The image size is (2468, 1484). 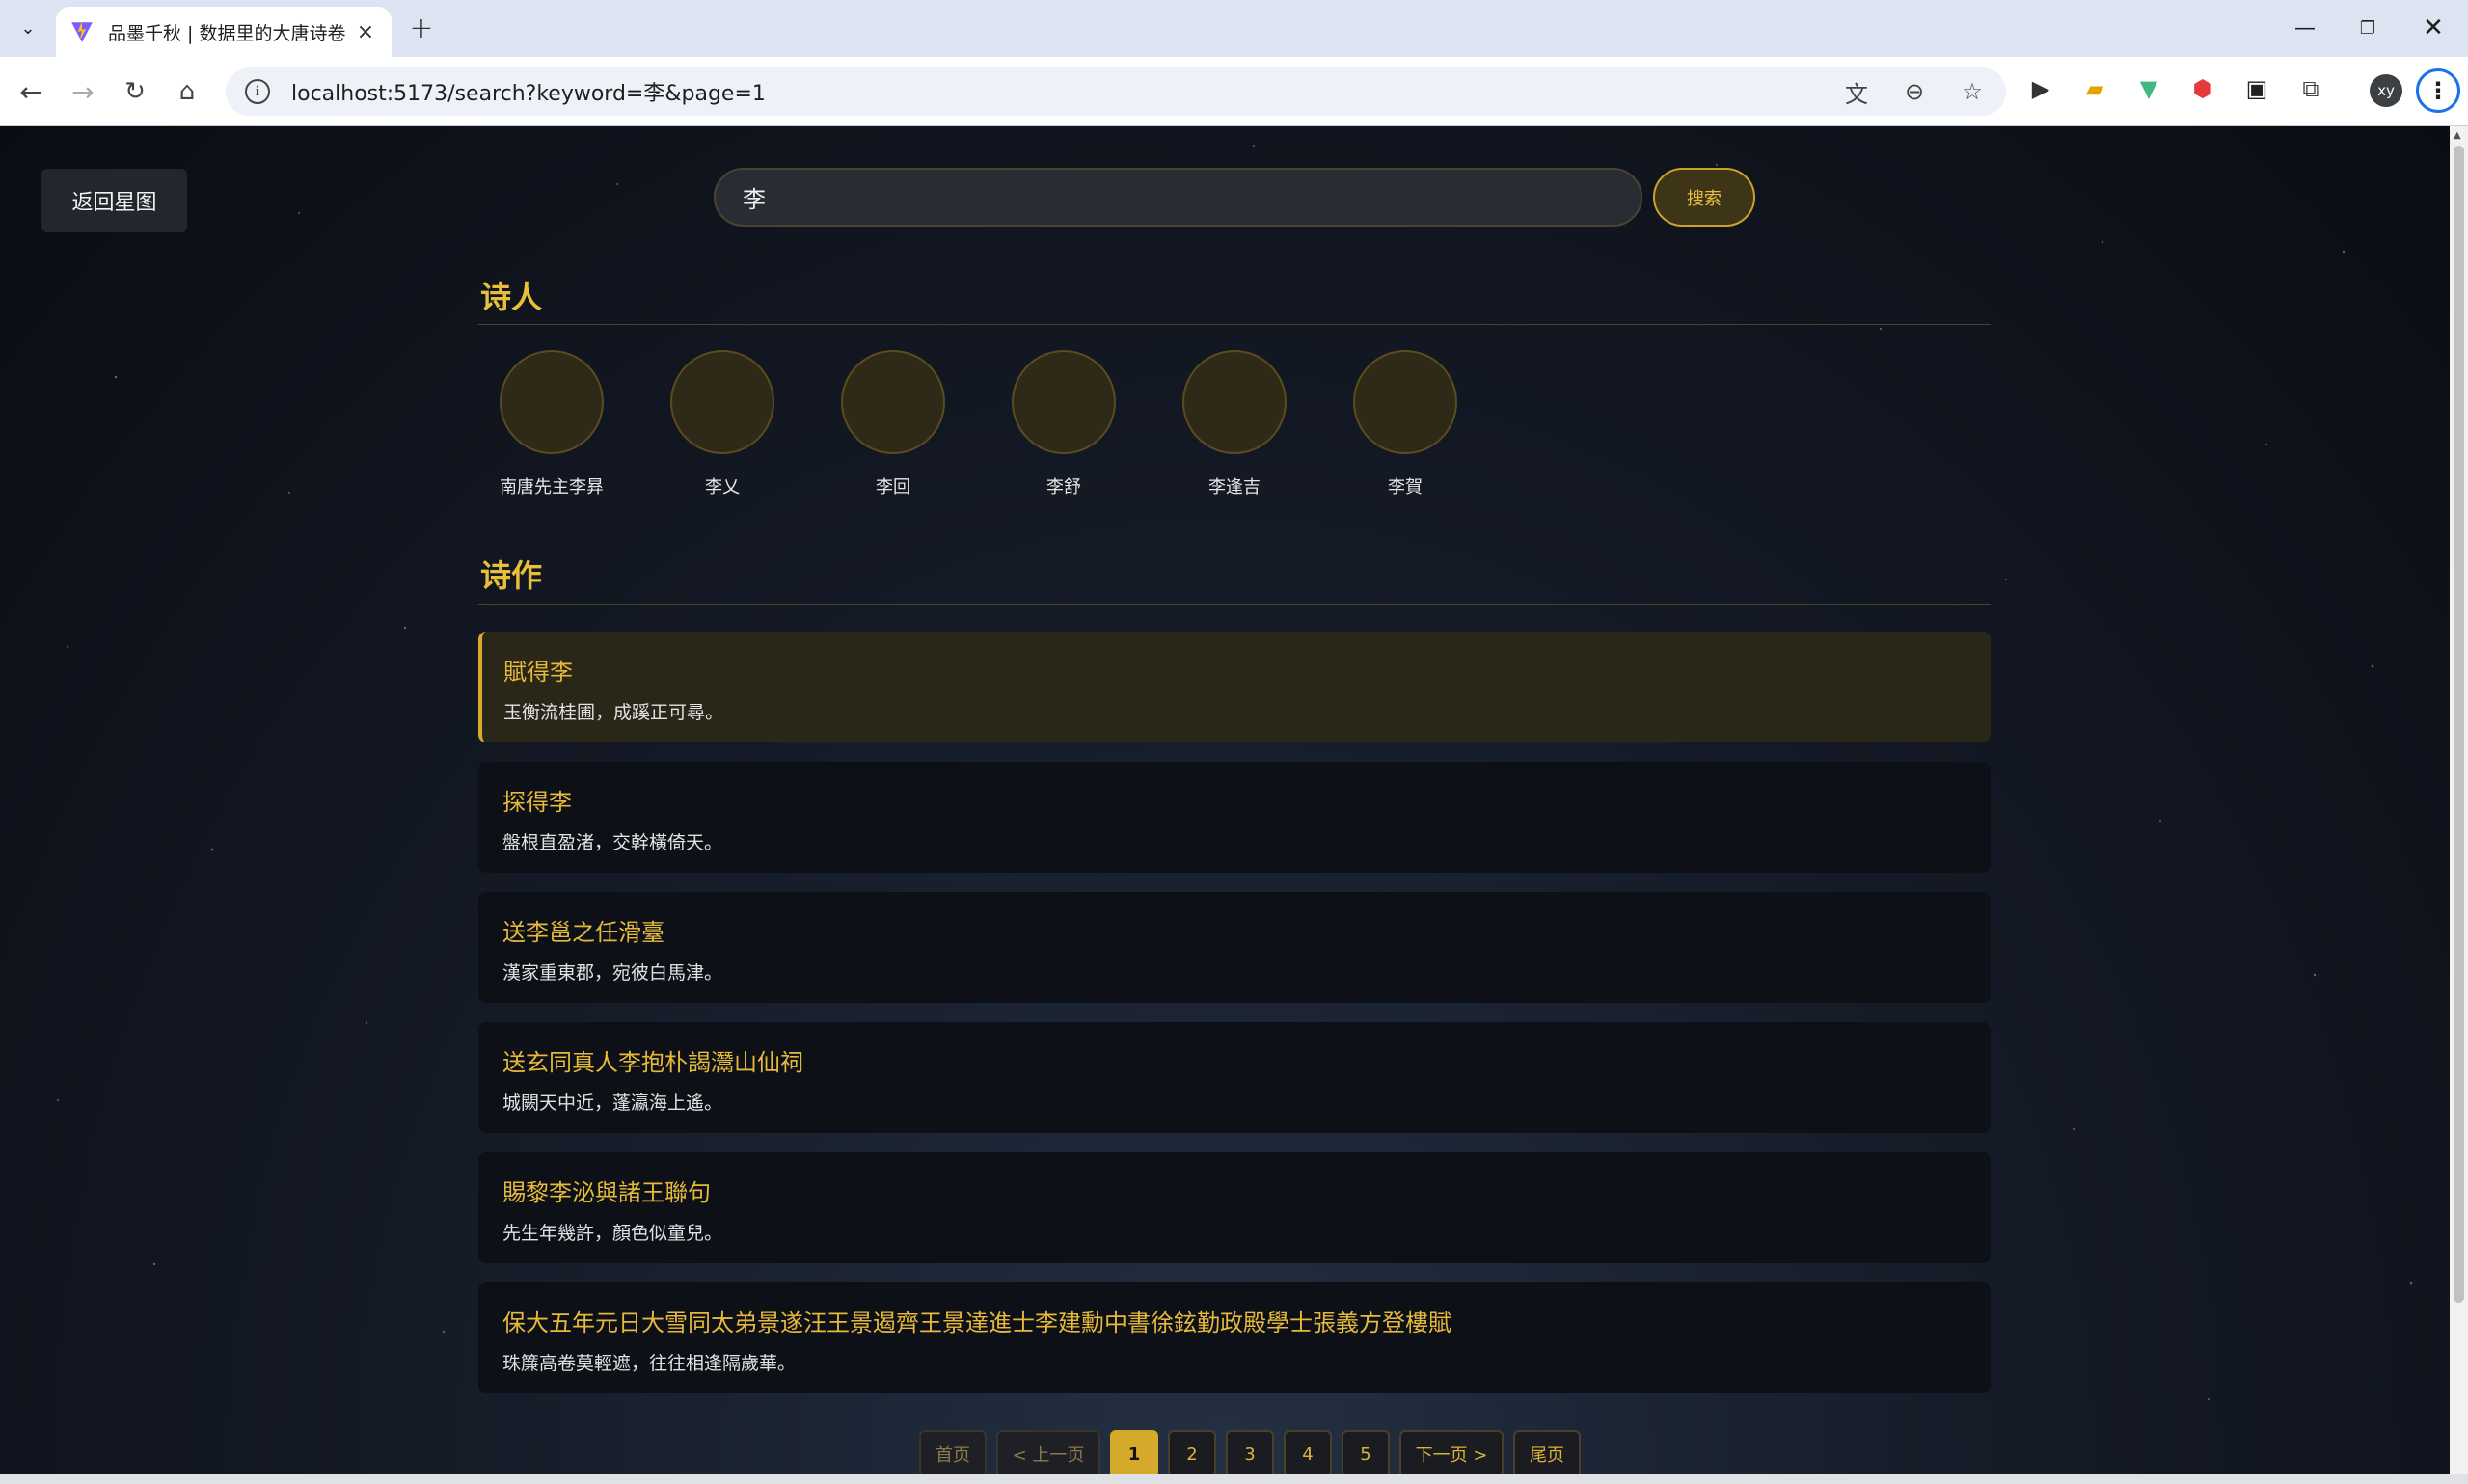 I want to click on back-to-star-map-button: 返回星图, so click(x=114, y=200).